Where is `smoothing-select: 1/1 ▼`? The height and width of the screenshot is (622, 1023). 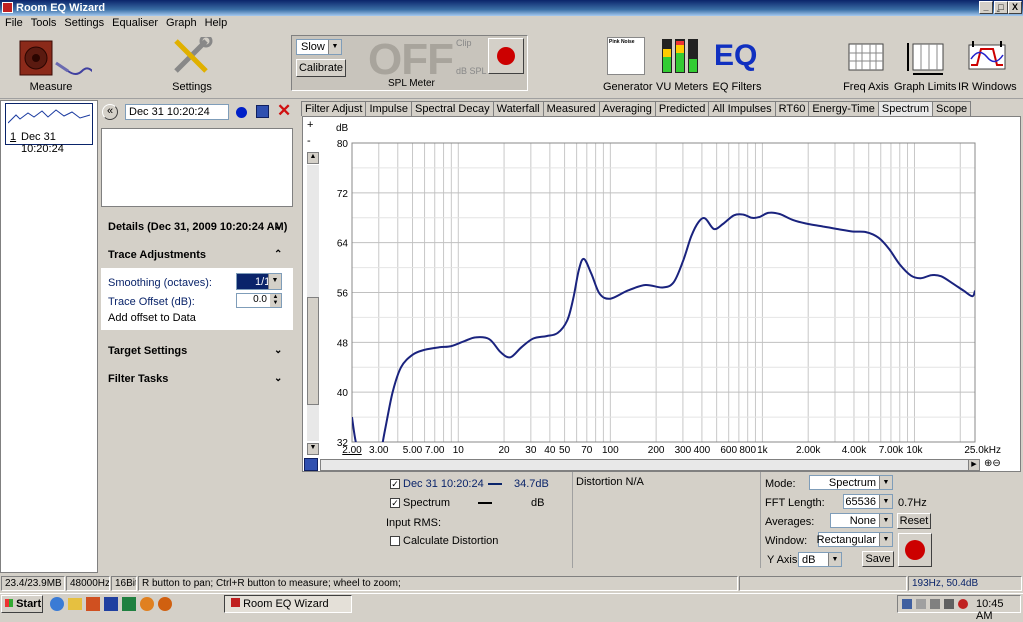 smoothing-select: 1/1 ▼ is located at coordinates (259, 281).